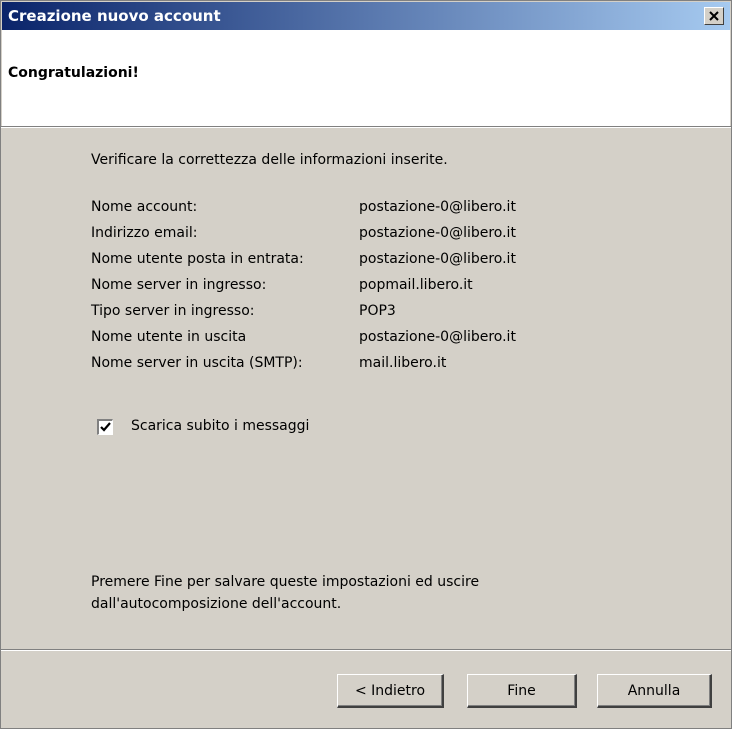  What do you see at coordinates (73, 73) in the screenshot?
I see `page-title: Congratulazioni!` at bounding box center [73, 73].